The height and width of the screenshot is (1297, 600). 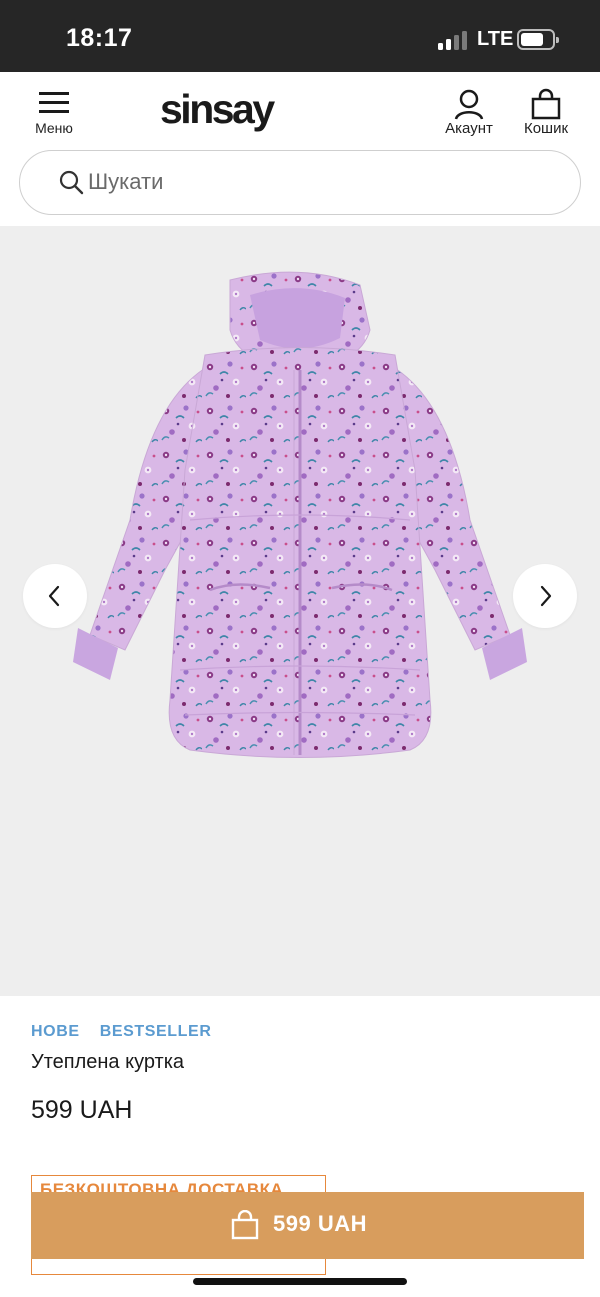 What do you see at coordinates (54, 114) in the screenshot?
I see `menu-button: Меню` at bounding box center [54, 114].